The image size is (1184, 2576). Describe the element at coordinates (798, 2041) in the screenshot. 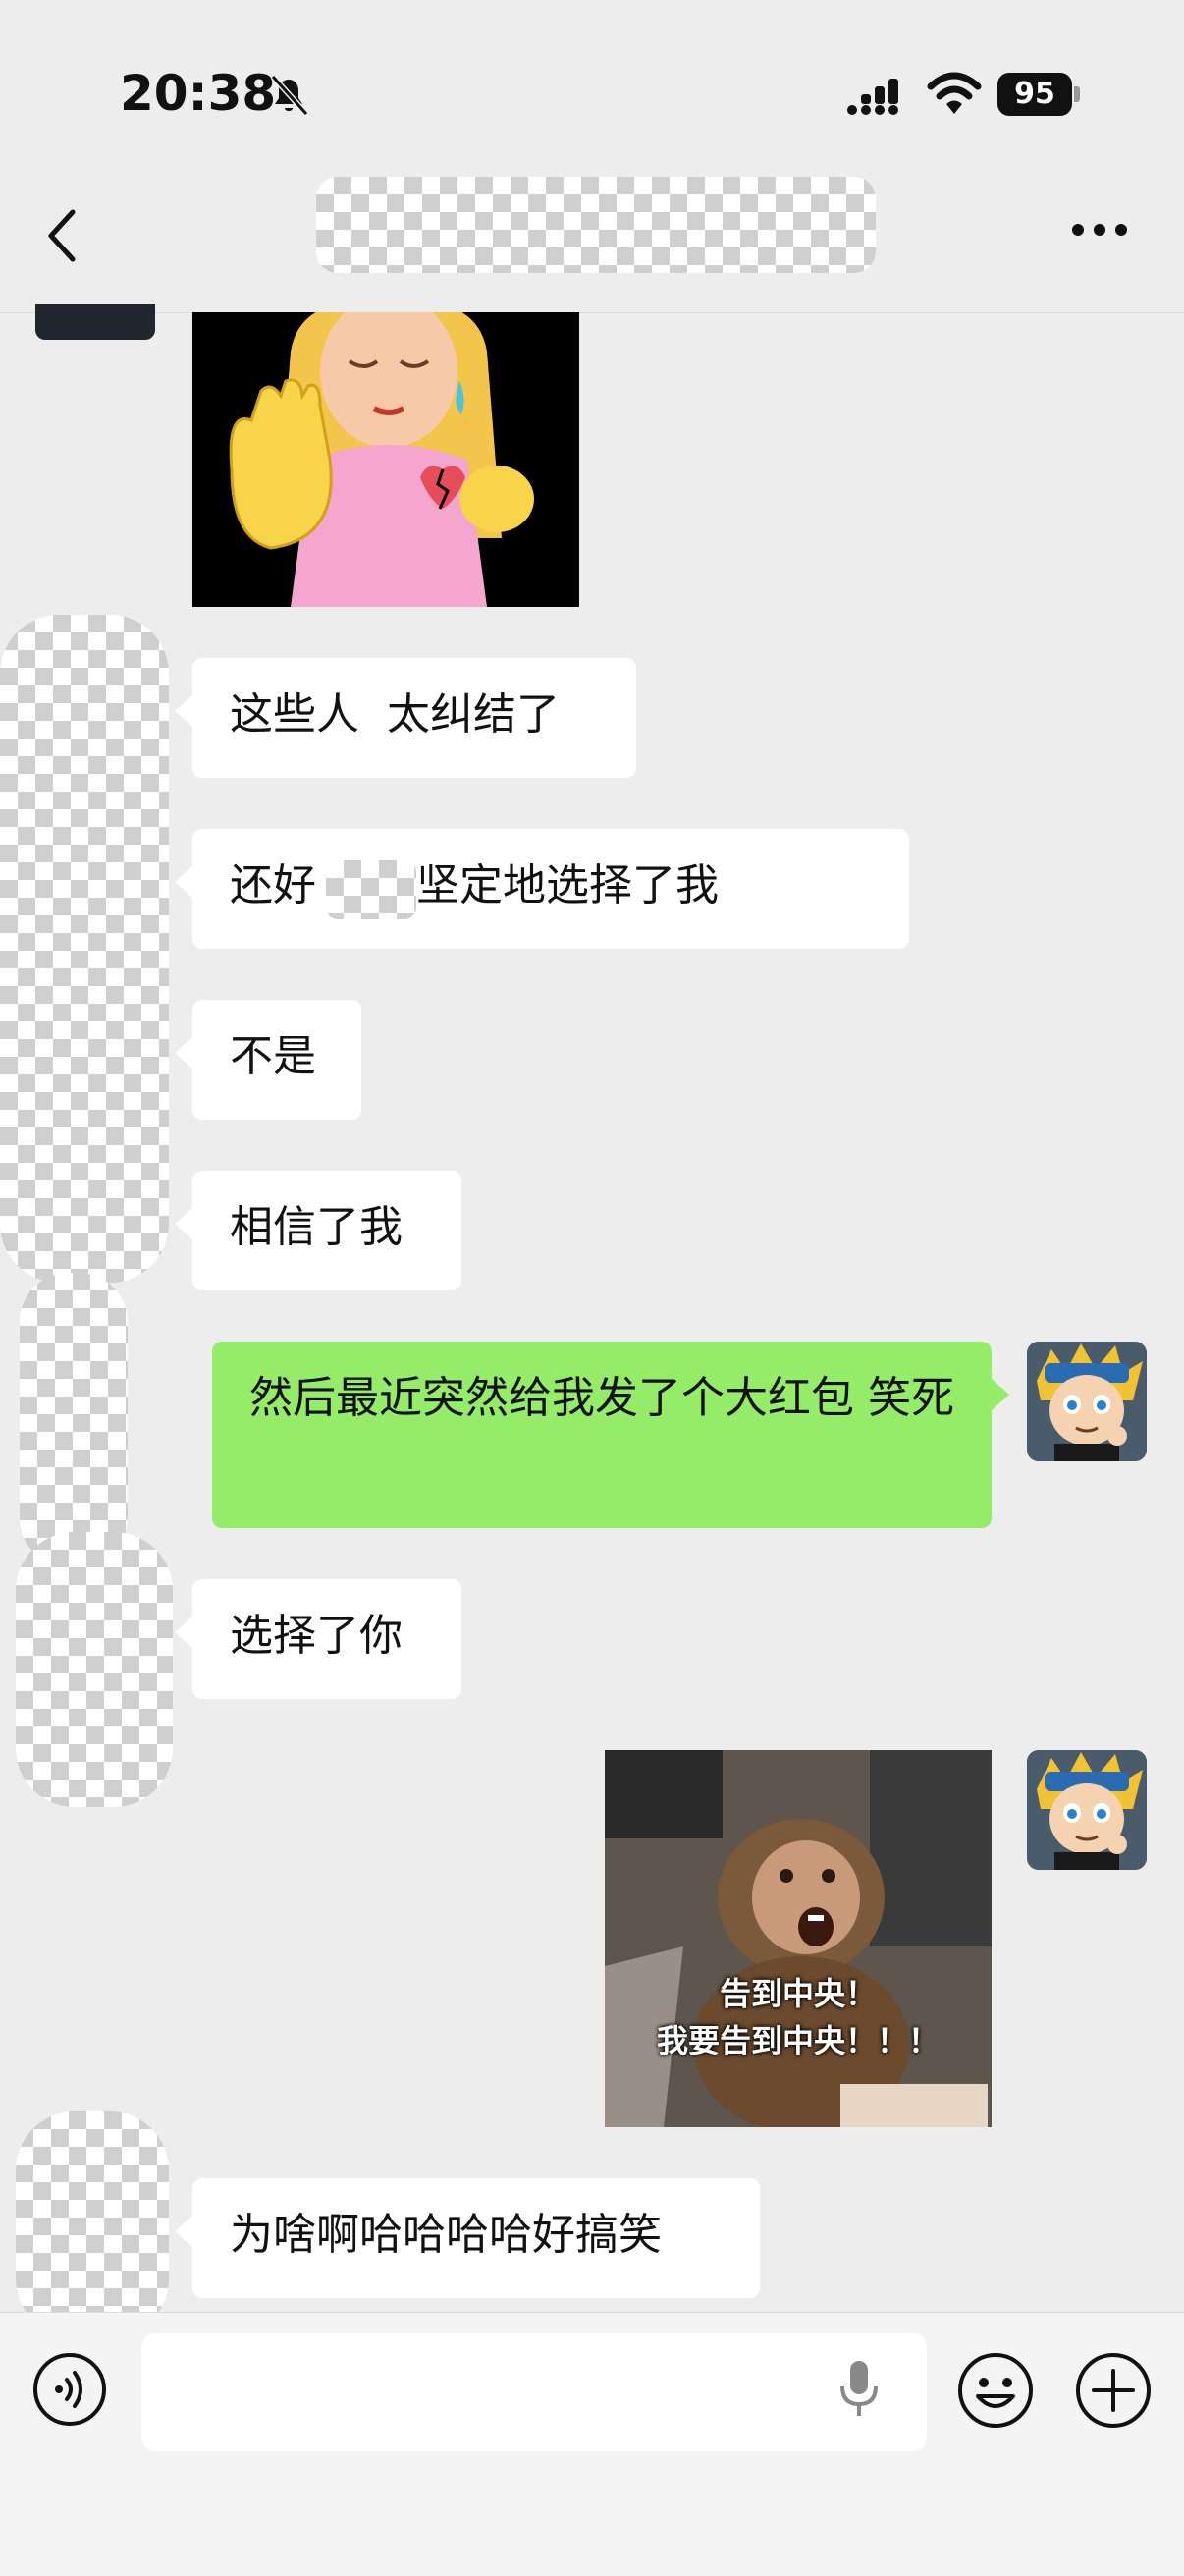

I see `sticker-caption: 我要告到中央！！！` at that location.